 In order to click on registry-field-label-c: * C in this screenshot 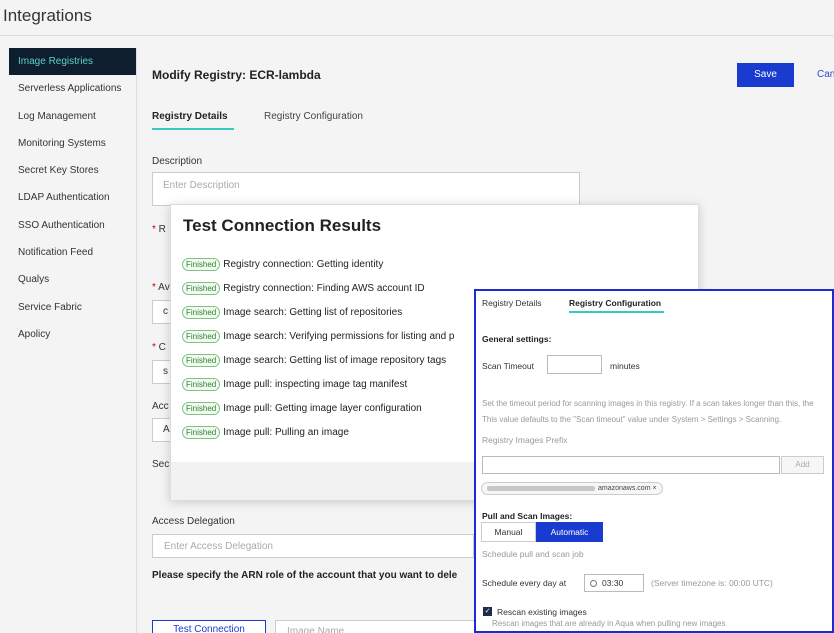, I will do `click(159, 347)`.